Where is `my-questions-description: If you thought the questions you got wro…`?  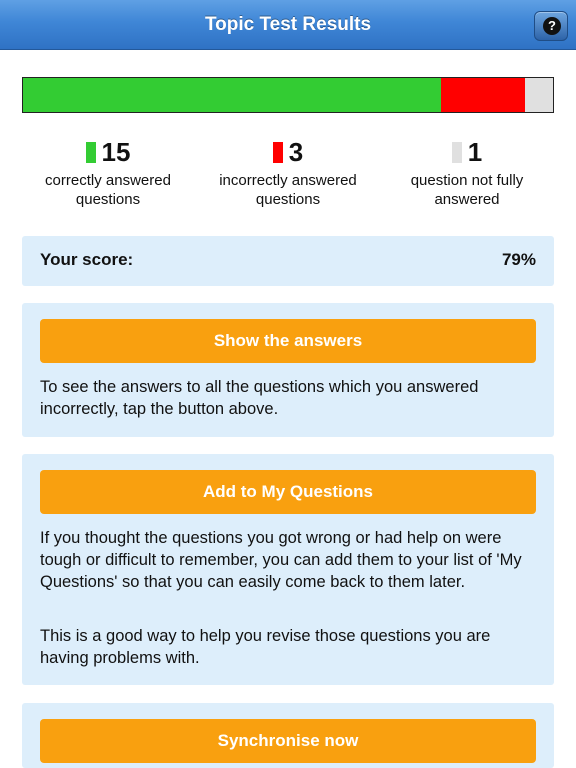 my-questions-description: If you thought the questions you got wro… is located at coordinates (281, 560).